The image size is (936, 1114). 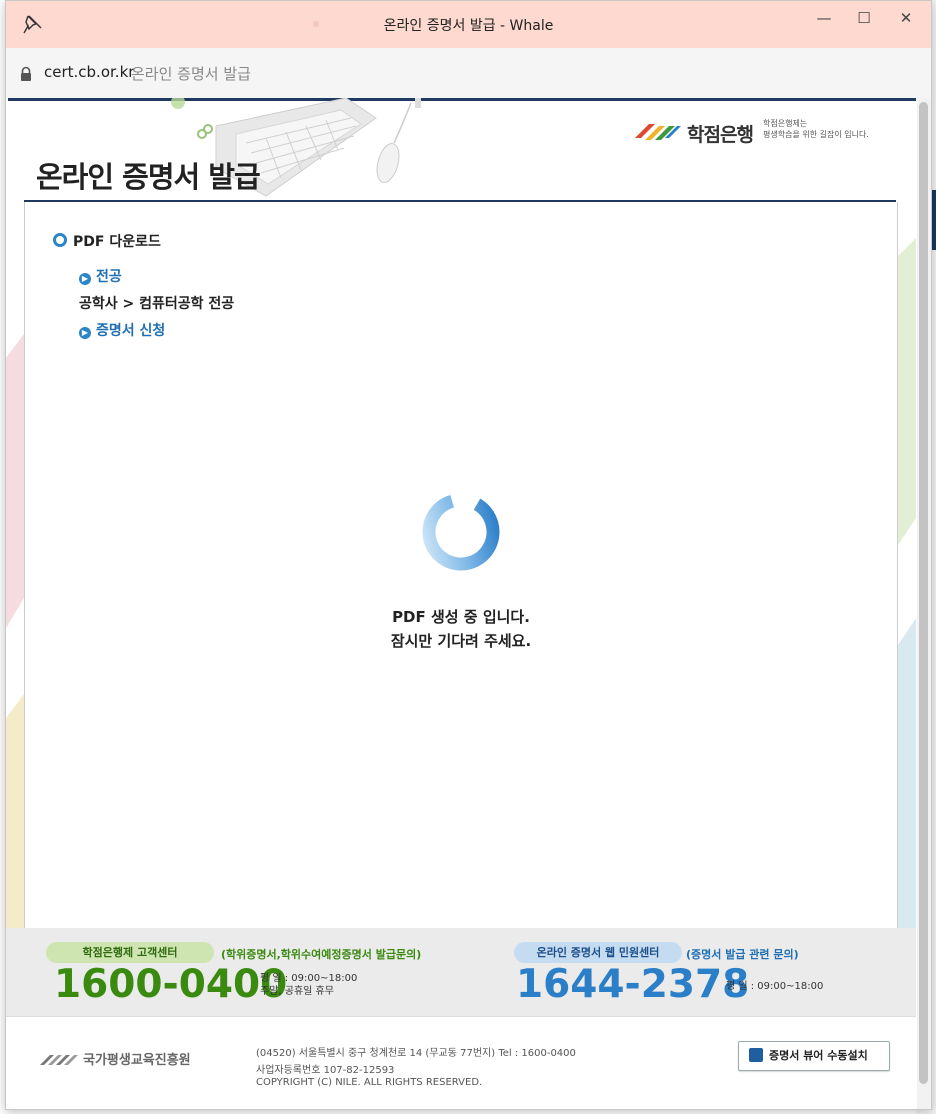 What do you see at coordinates (824, 19) in the screenshot?
I see `minimize-button: —` at bounding box center [824, 19].